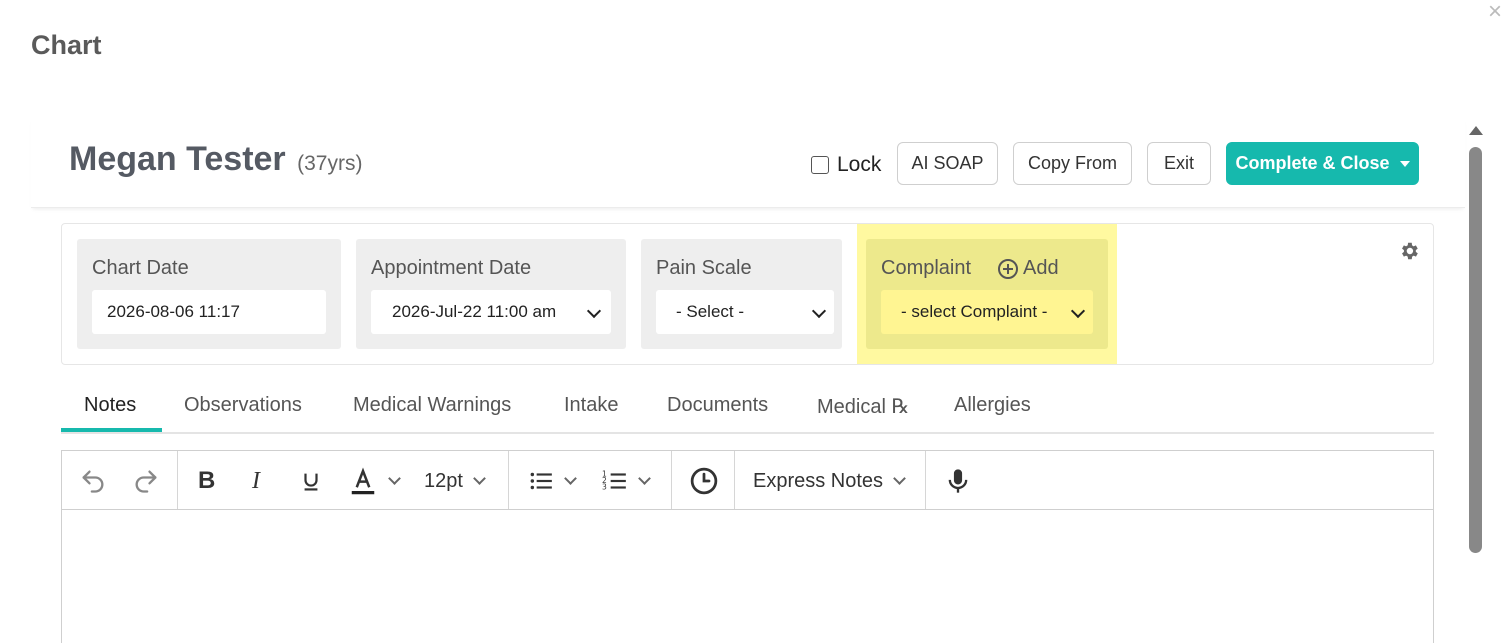  I want to click on editor-toolbar: B I 12pt 1 2 3 Express Notes, so click(747, 480).